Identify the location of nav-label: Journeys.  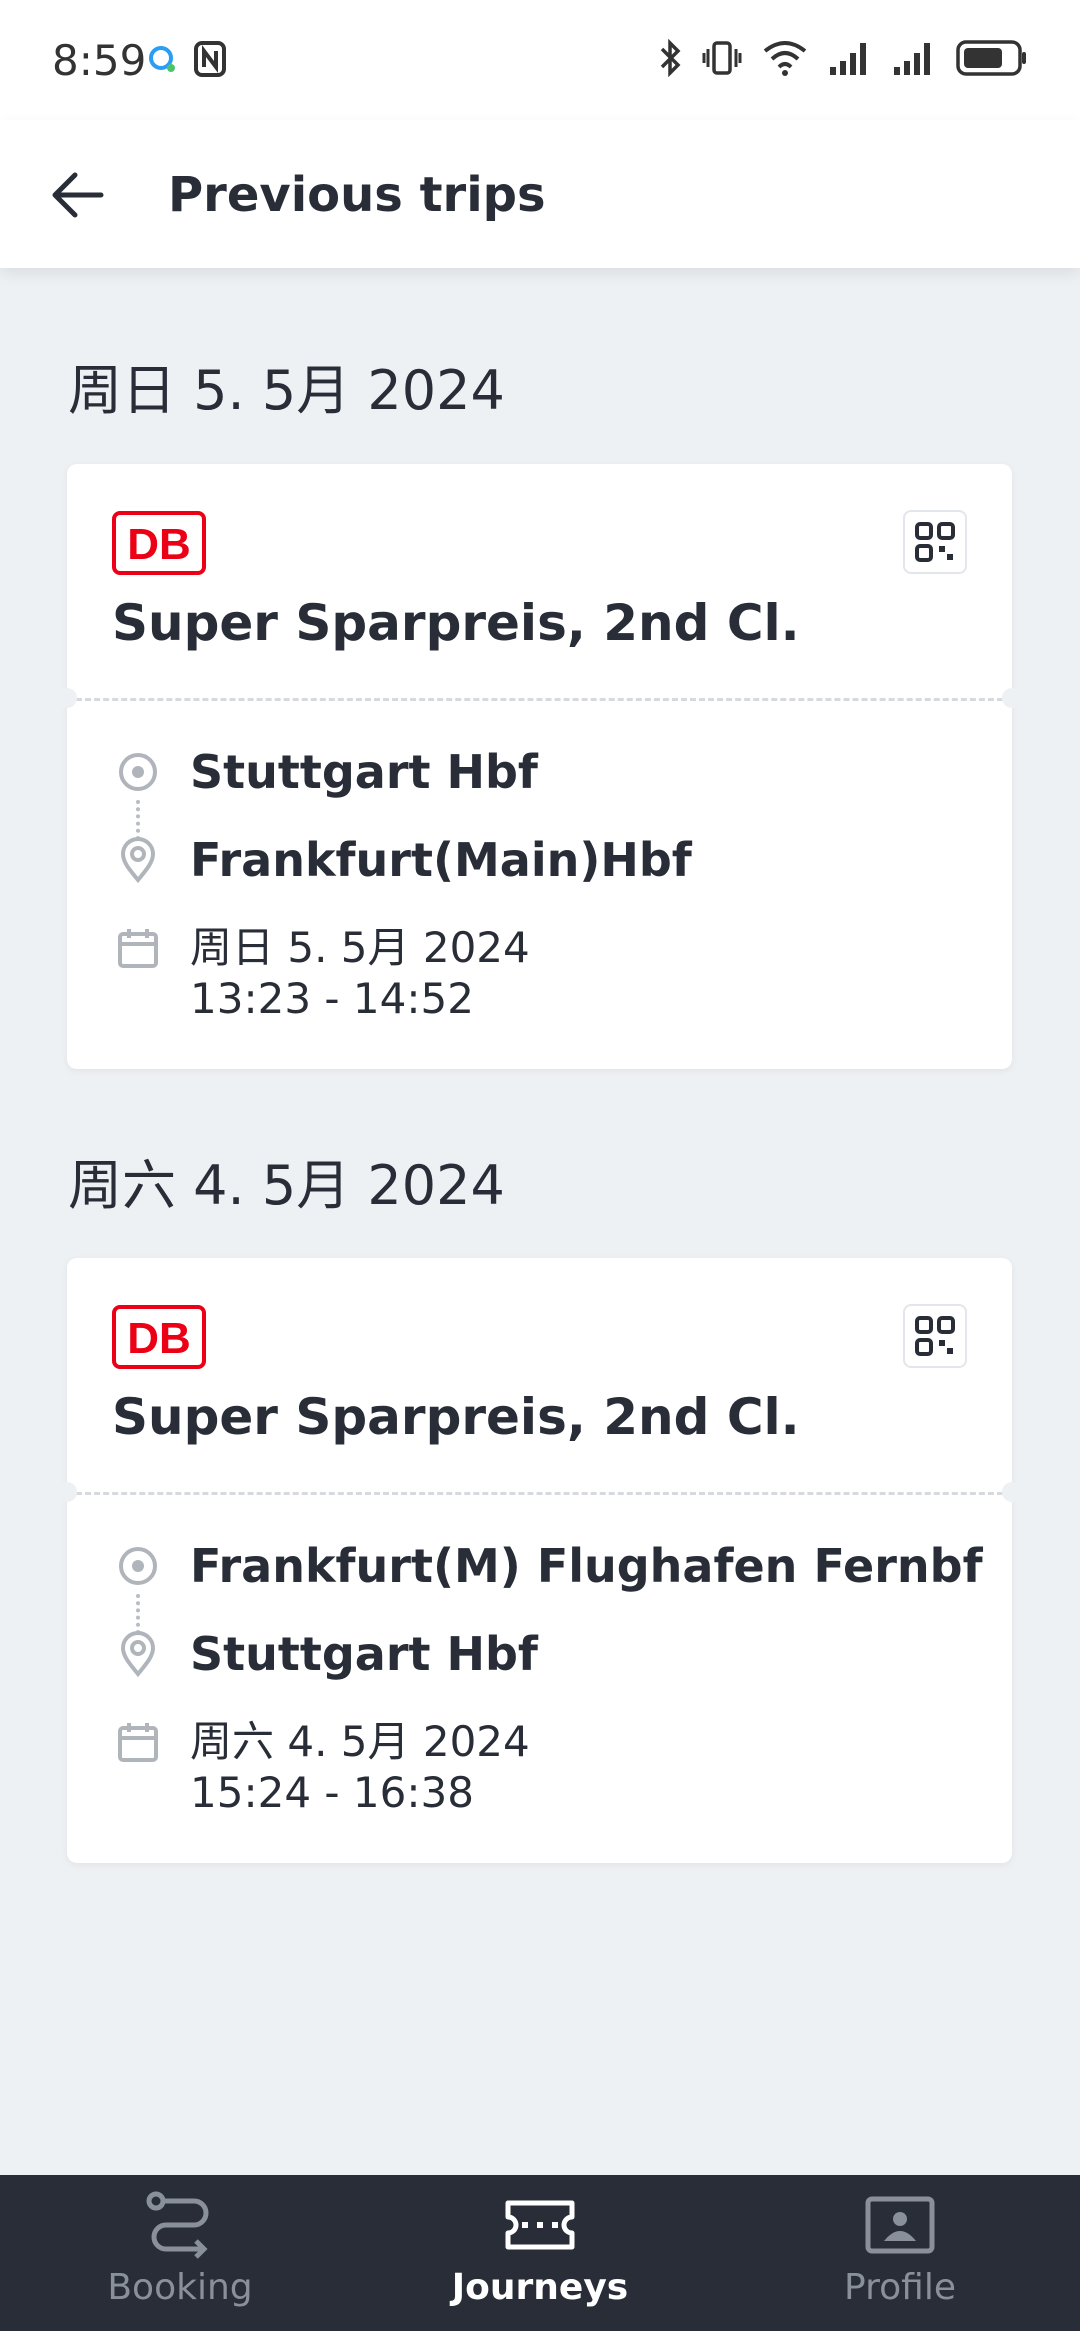
(540, 2287).